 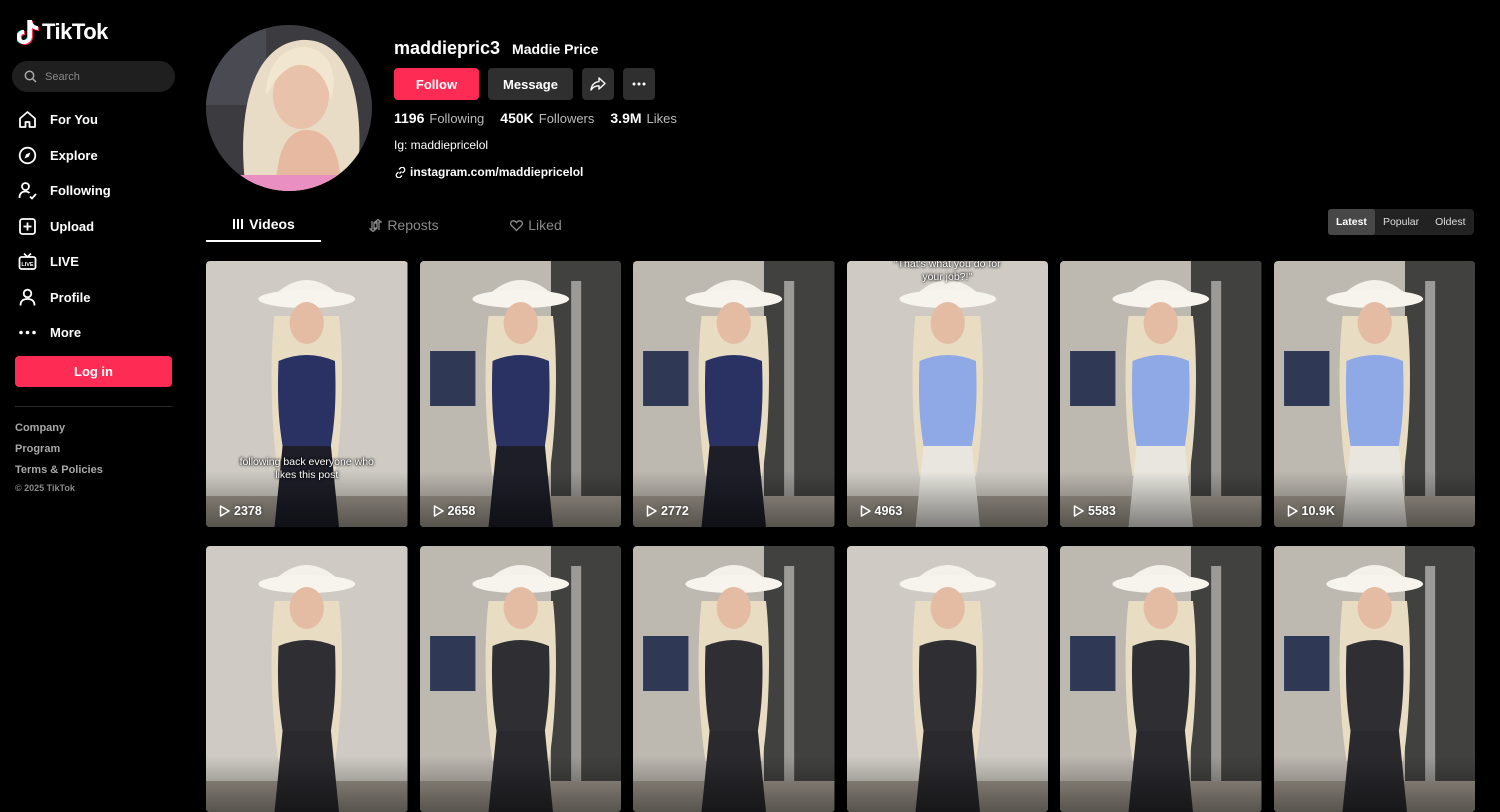 What do you see at coordinates (59, 472) in the screenshot?
I see `footer-link-terms: Terms & Policies` at bounding box center [59, 472].